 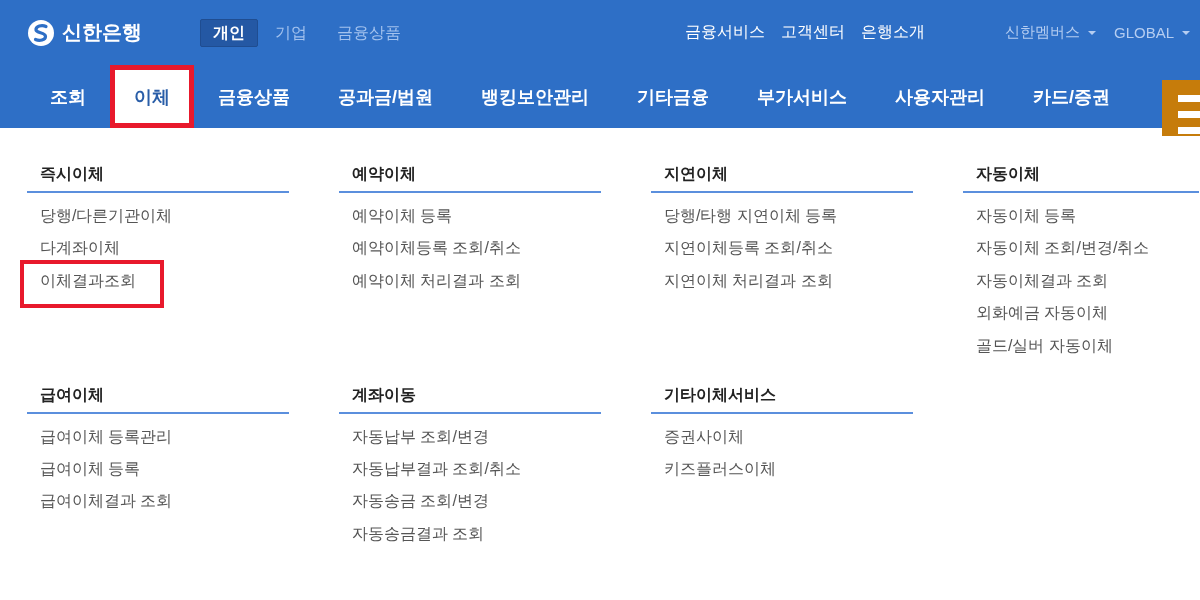 What do you see at coordinates (72, 394) in the screenshot?
I see `group-heading: 급여이체` at bounding box center [72, 394].